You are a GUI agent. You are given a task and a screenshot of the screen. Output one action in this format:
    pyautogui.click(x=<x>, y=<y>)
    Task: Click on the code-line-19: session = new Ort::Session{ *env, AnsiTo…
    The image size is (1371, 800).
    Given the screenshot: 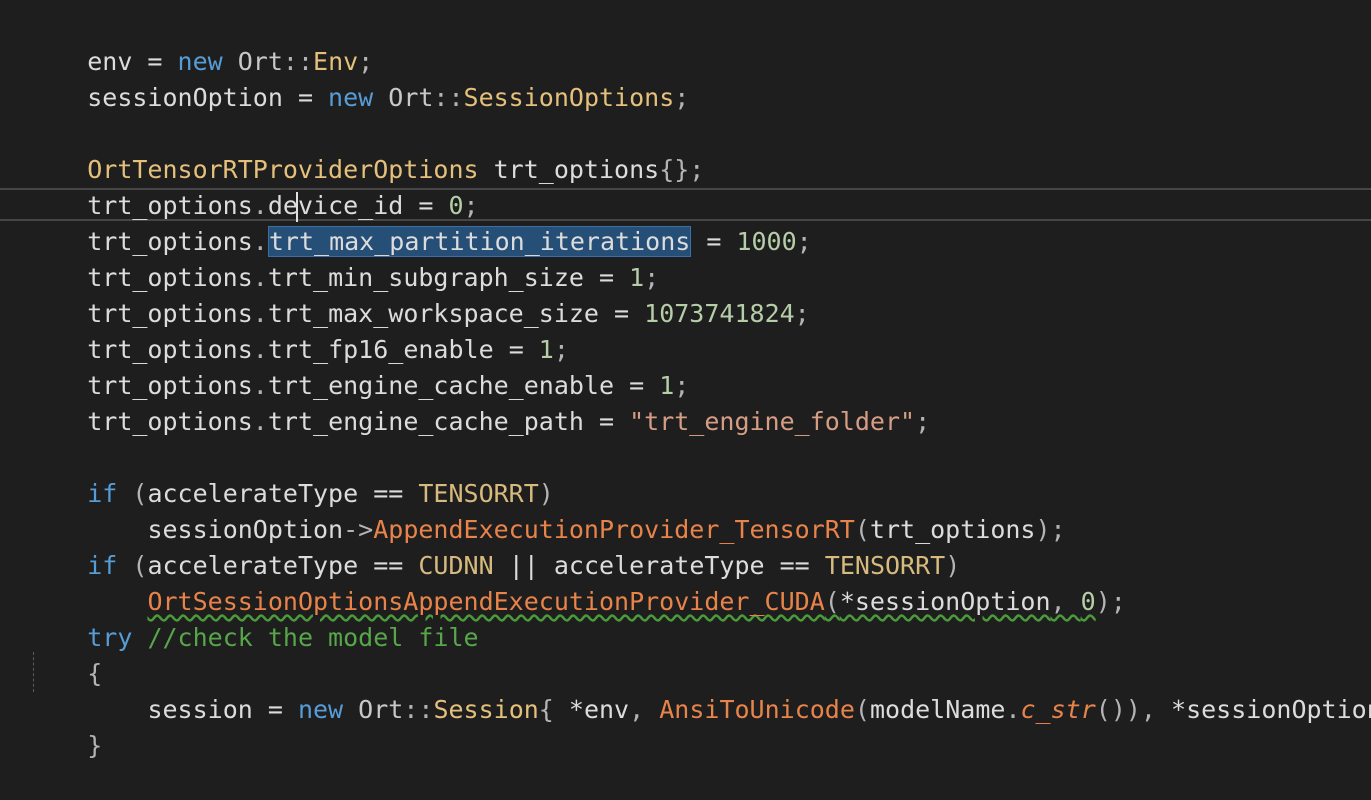 What is the action you would take?
    pyautogui.click(x=699, y=690)
    